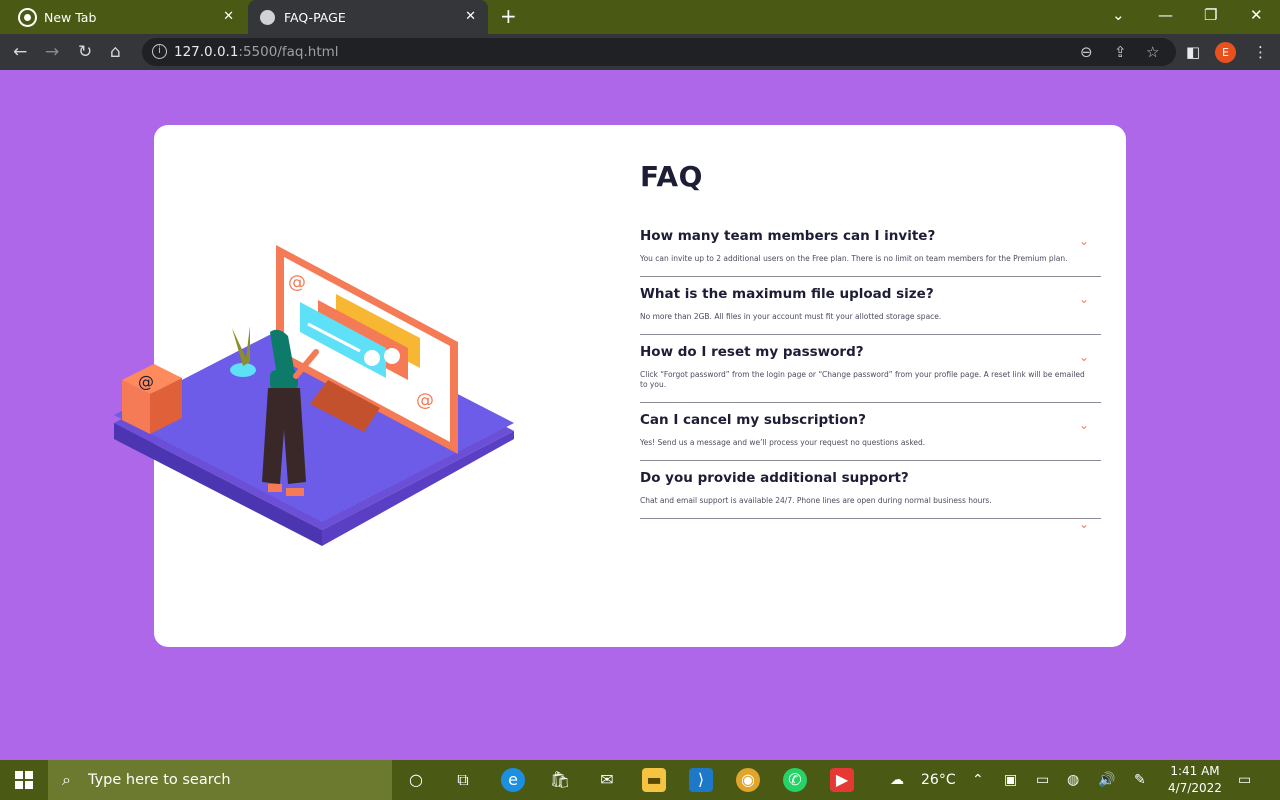  Describe the element at coordinates (27, 17) in the screenshot. I see `chrome-icon` at that location.